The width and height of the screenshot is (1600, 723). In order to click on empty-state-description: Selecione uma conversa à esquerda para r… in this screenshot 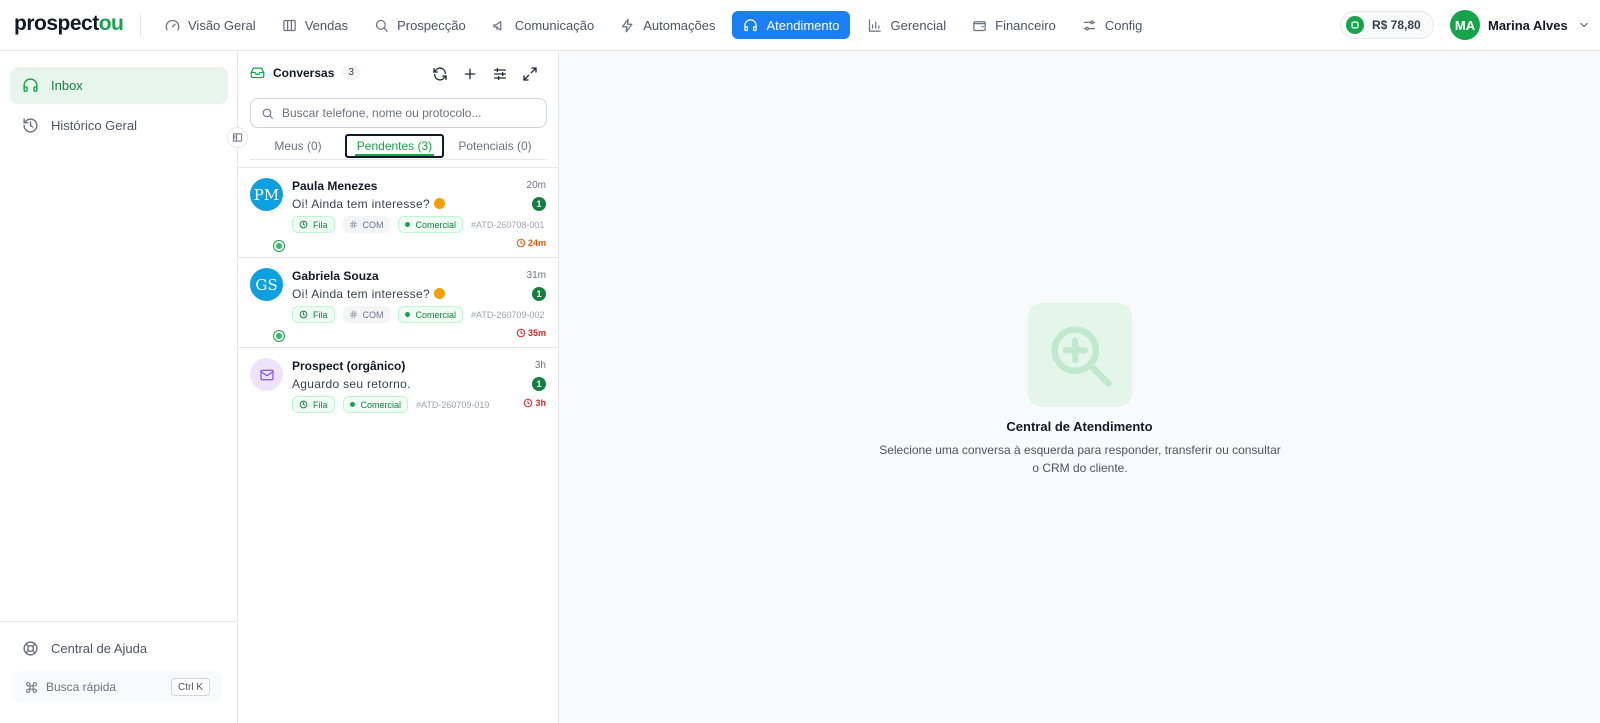, I will do `click(1080, 459)`.